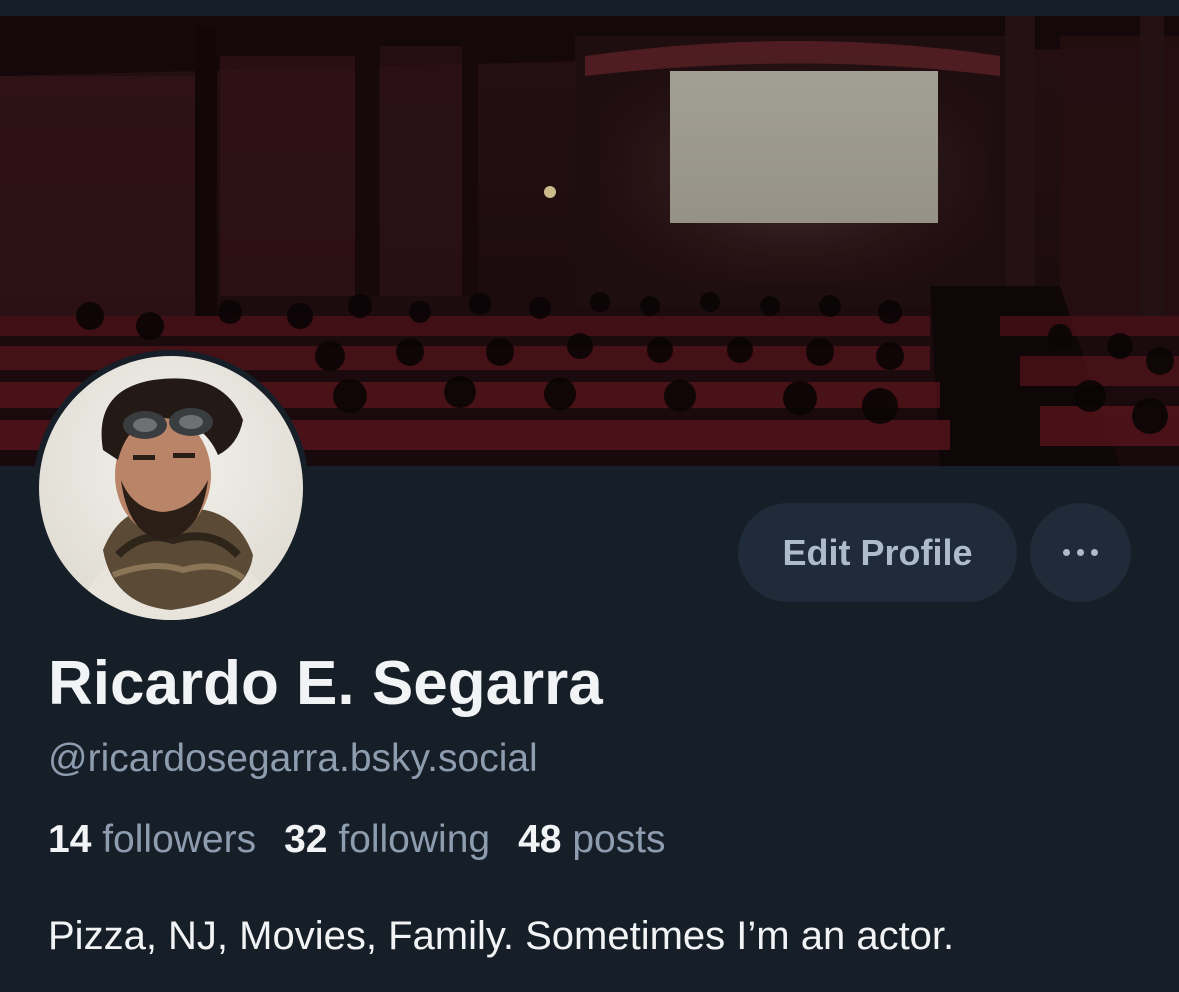 The image size is (1179, 992). I want to click on edit-profile-button: Edit Profile, so click(877, 552).